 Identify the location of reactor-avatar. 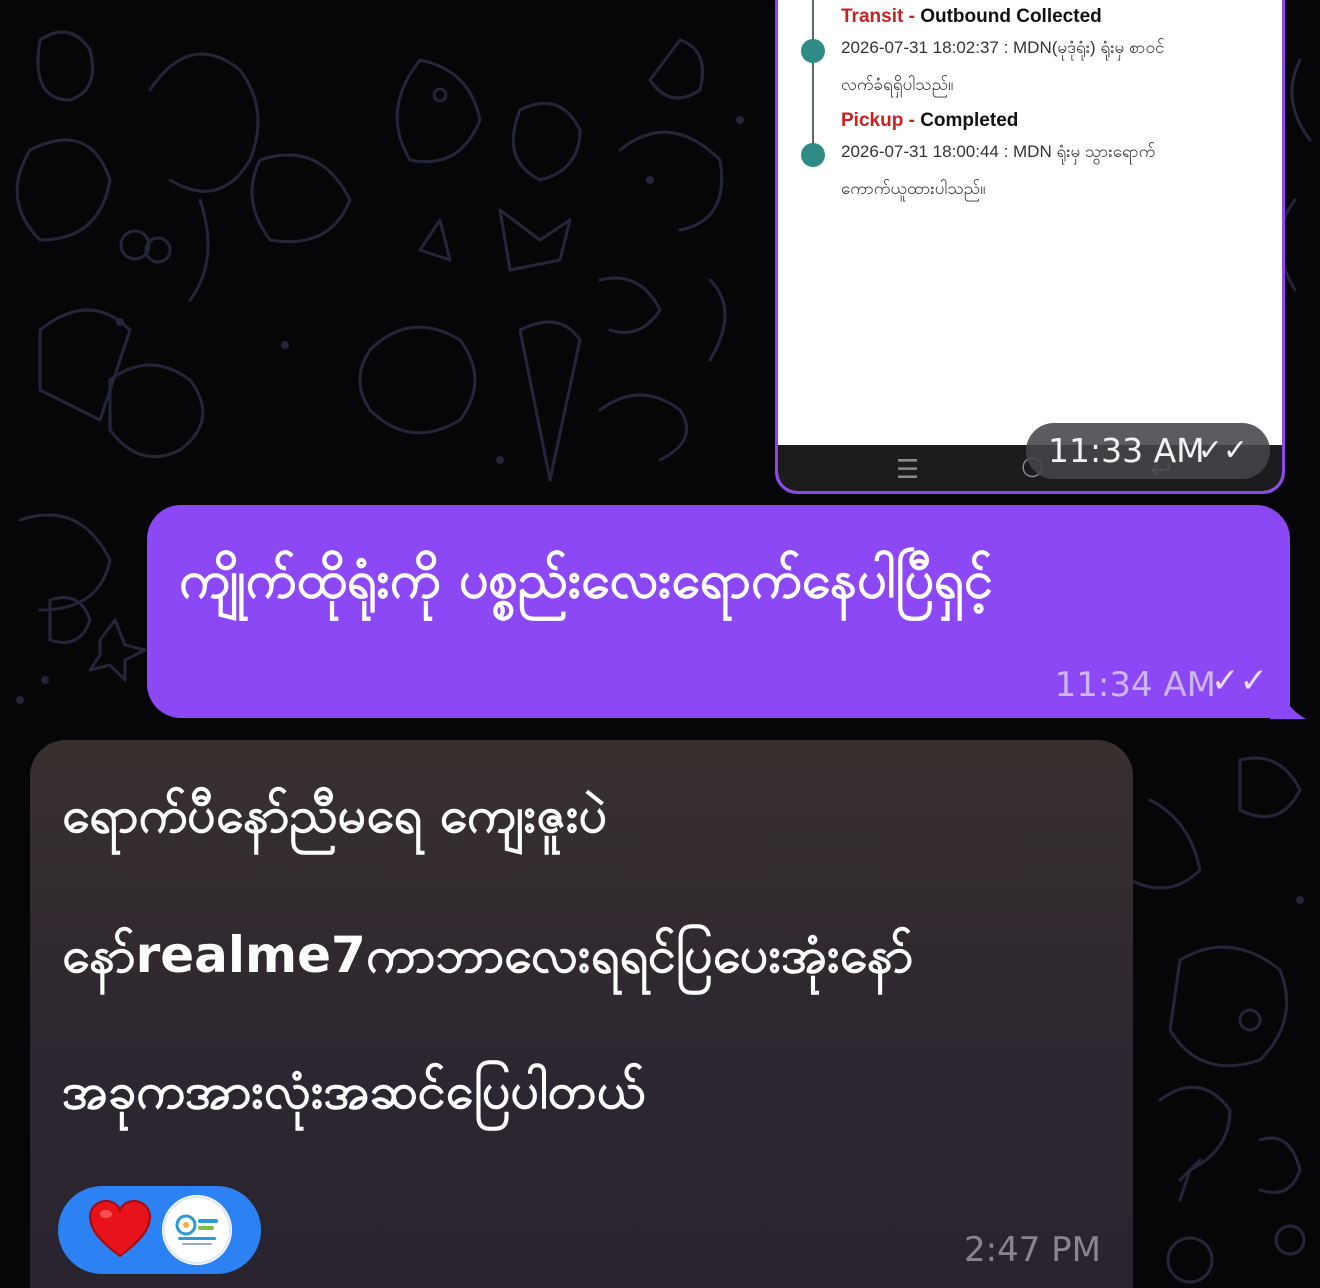
(197, 1230).